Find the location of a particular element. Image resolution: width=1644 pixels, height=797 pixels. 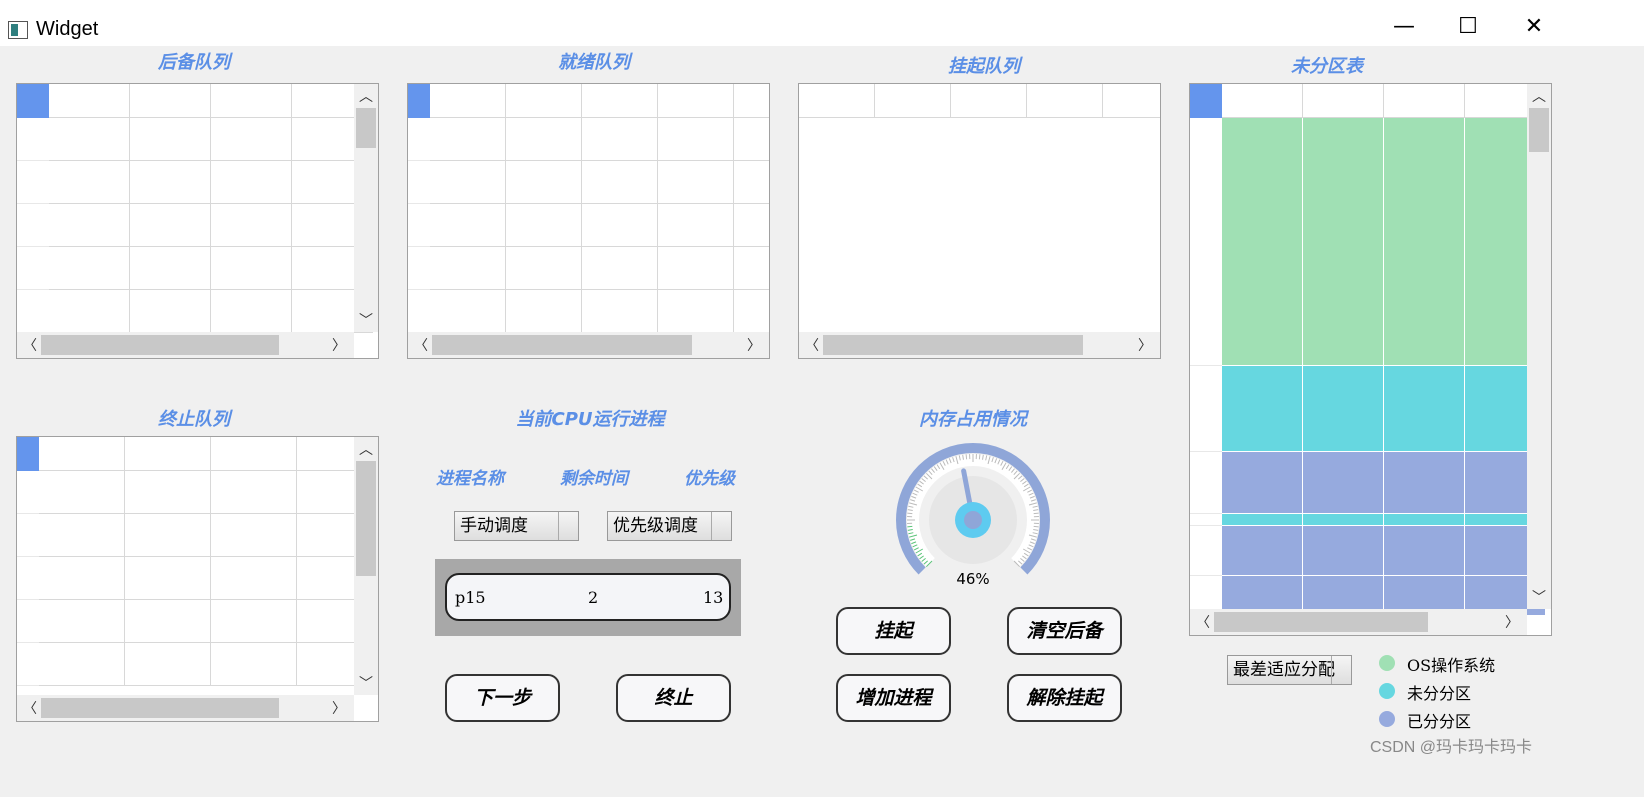

allocation-algorithm-select: 最差适应分配 is located at coordinates (1289, 670).